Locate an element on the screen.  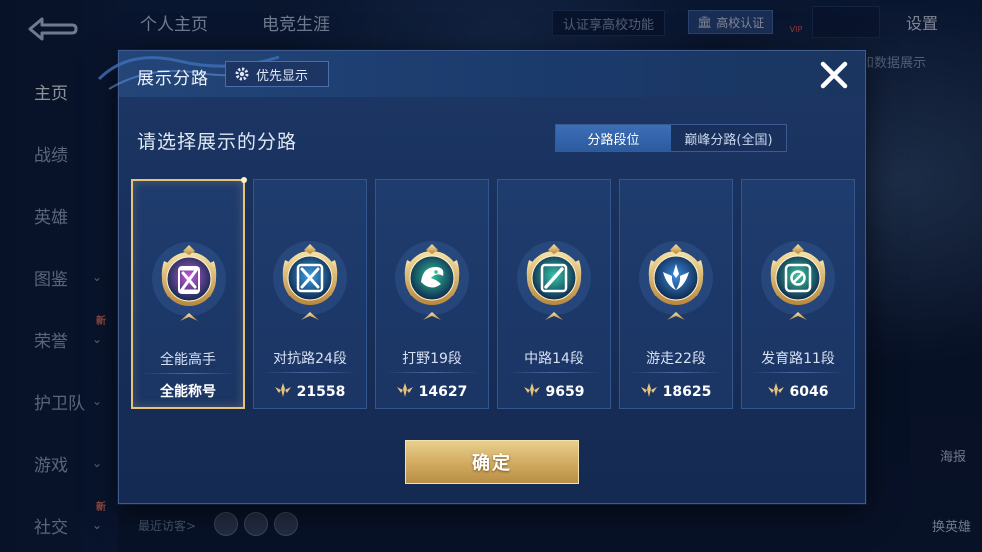
lane-card: 游走22段 18625 is located at coordinates (676, 294).